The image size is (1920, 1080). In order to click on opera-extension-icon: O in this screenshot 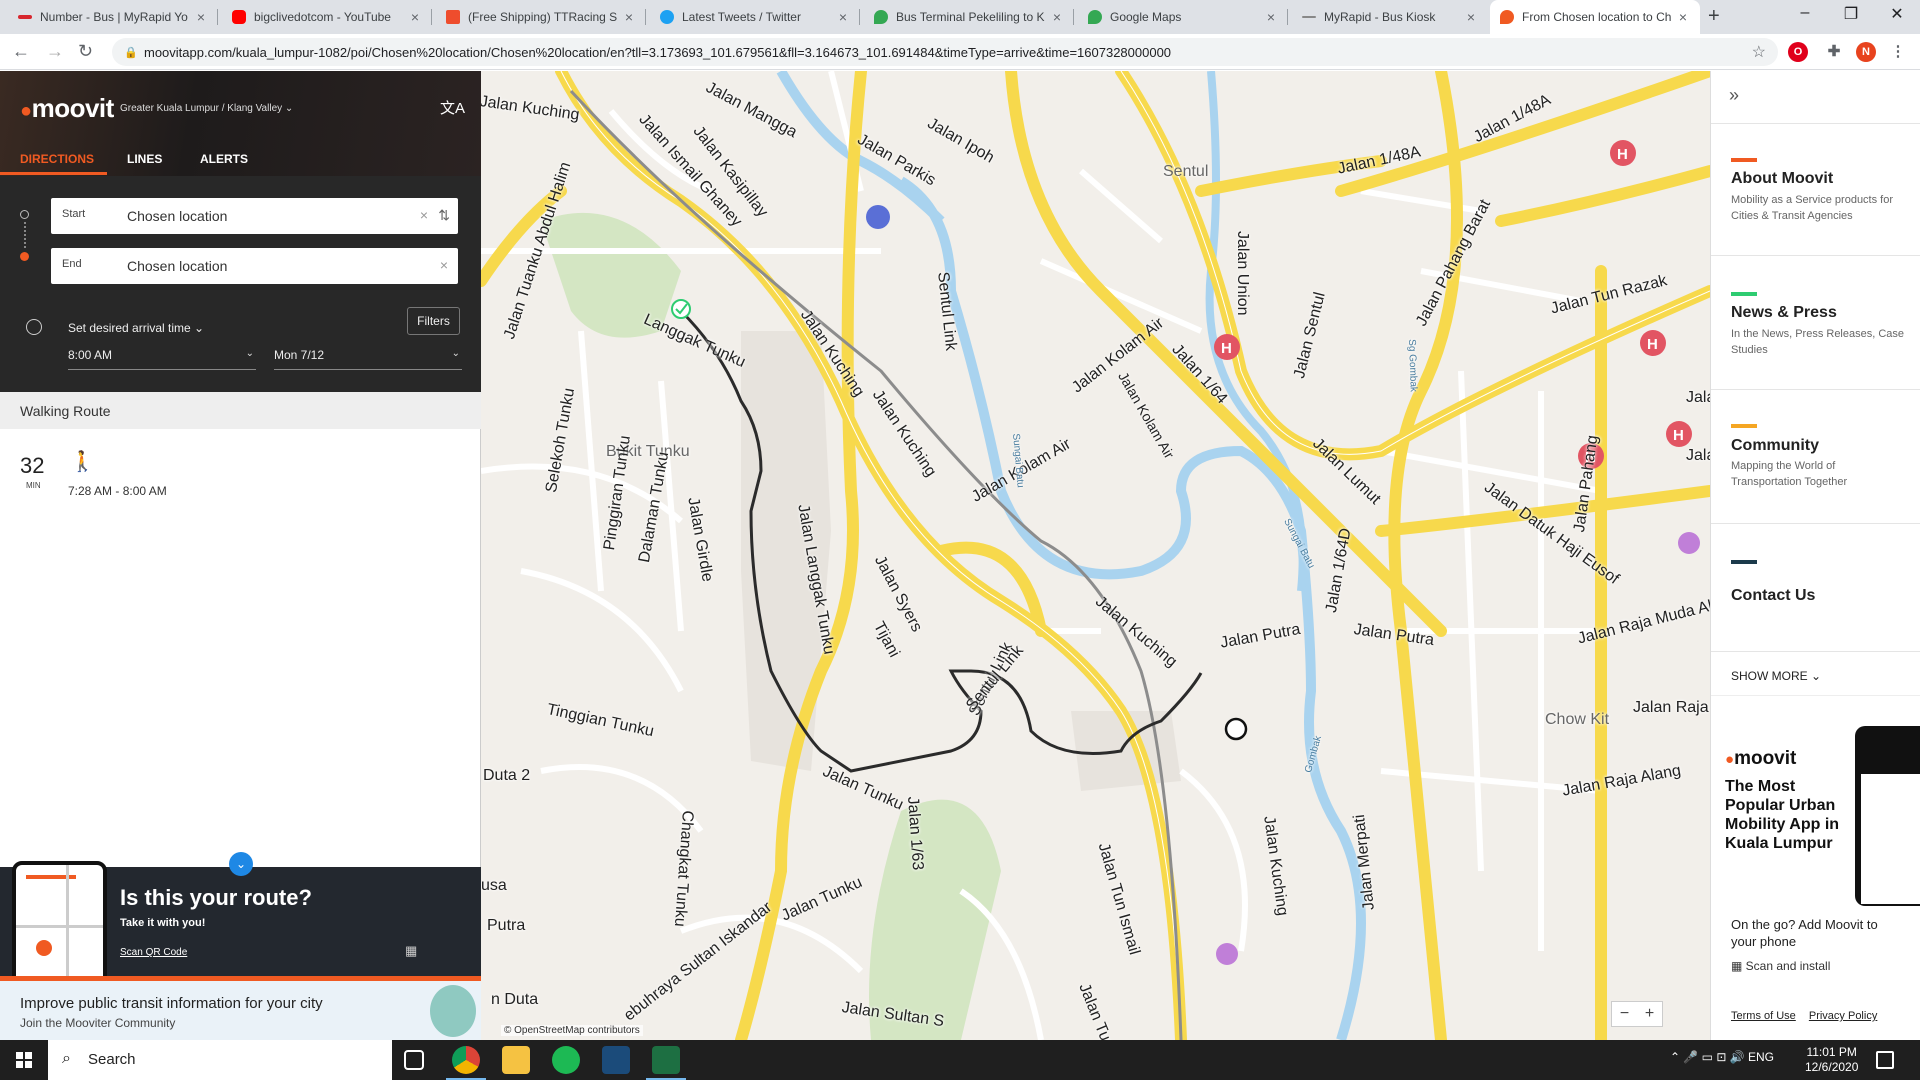, I will do `click(1798, 52)`.